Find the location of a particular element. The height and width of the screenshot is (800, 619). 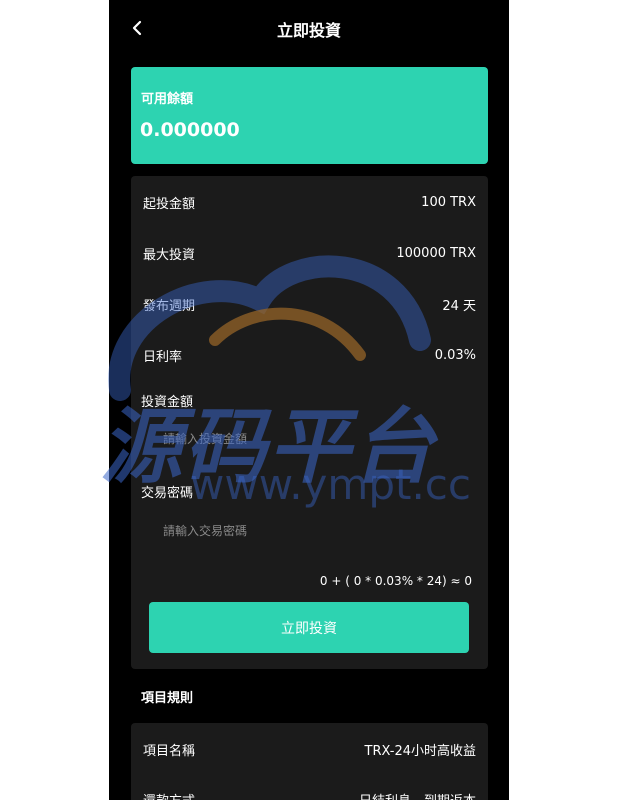

header: 立即投資 is located at coordinates (309, 28).